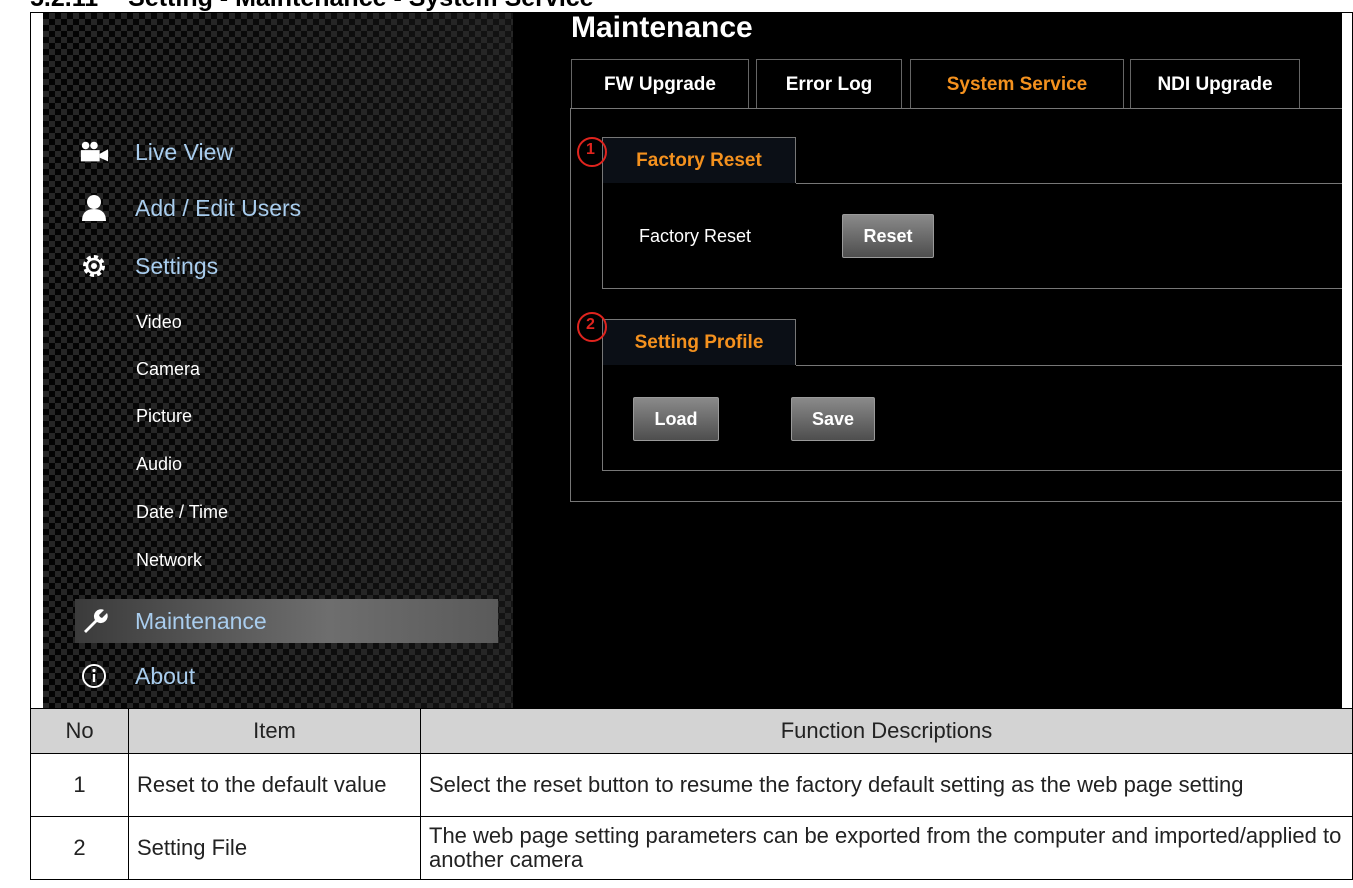  Describe the element at coordinates (274, 731) in the screenshot. I see `column-header-item: Item` at that location.